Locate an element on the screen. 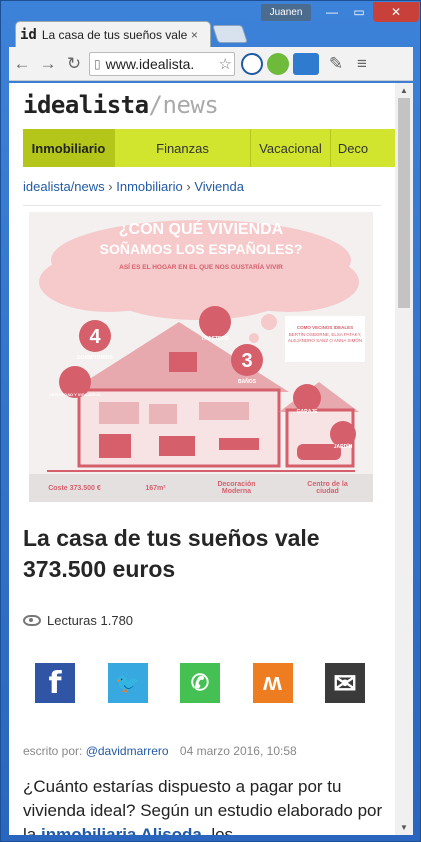  forward-arrow-icon: → is located at coordinates (48, 63).